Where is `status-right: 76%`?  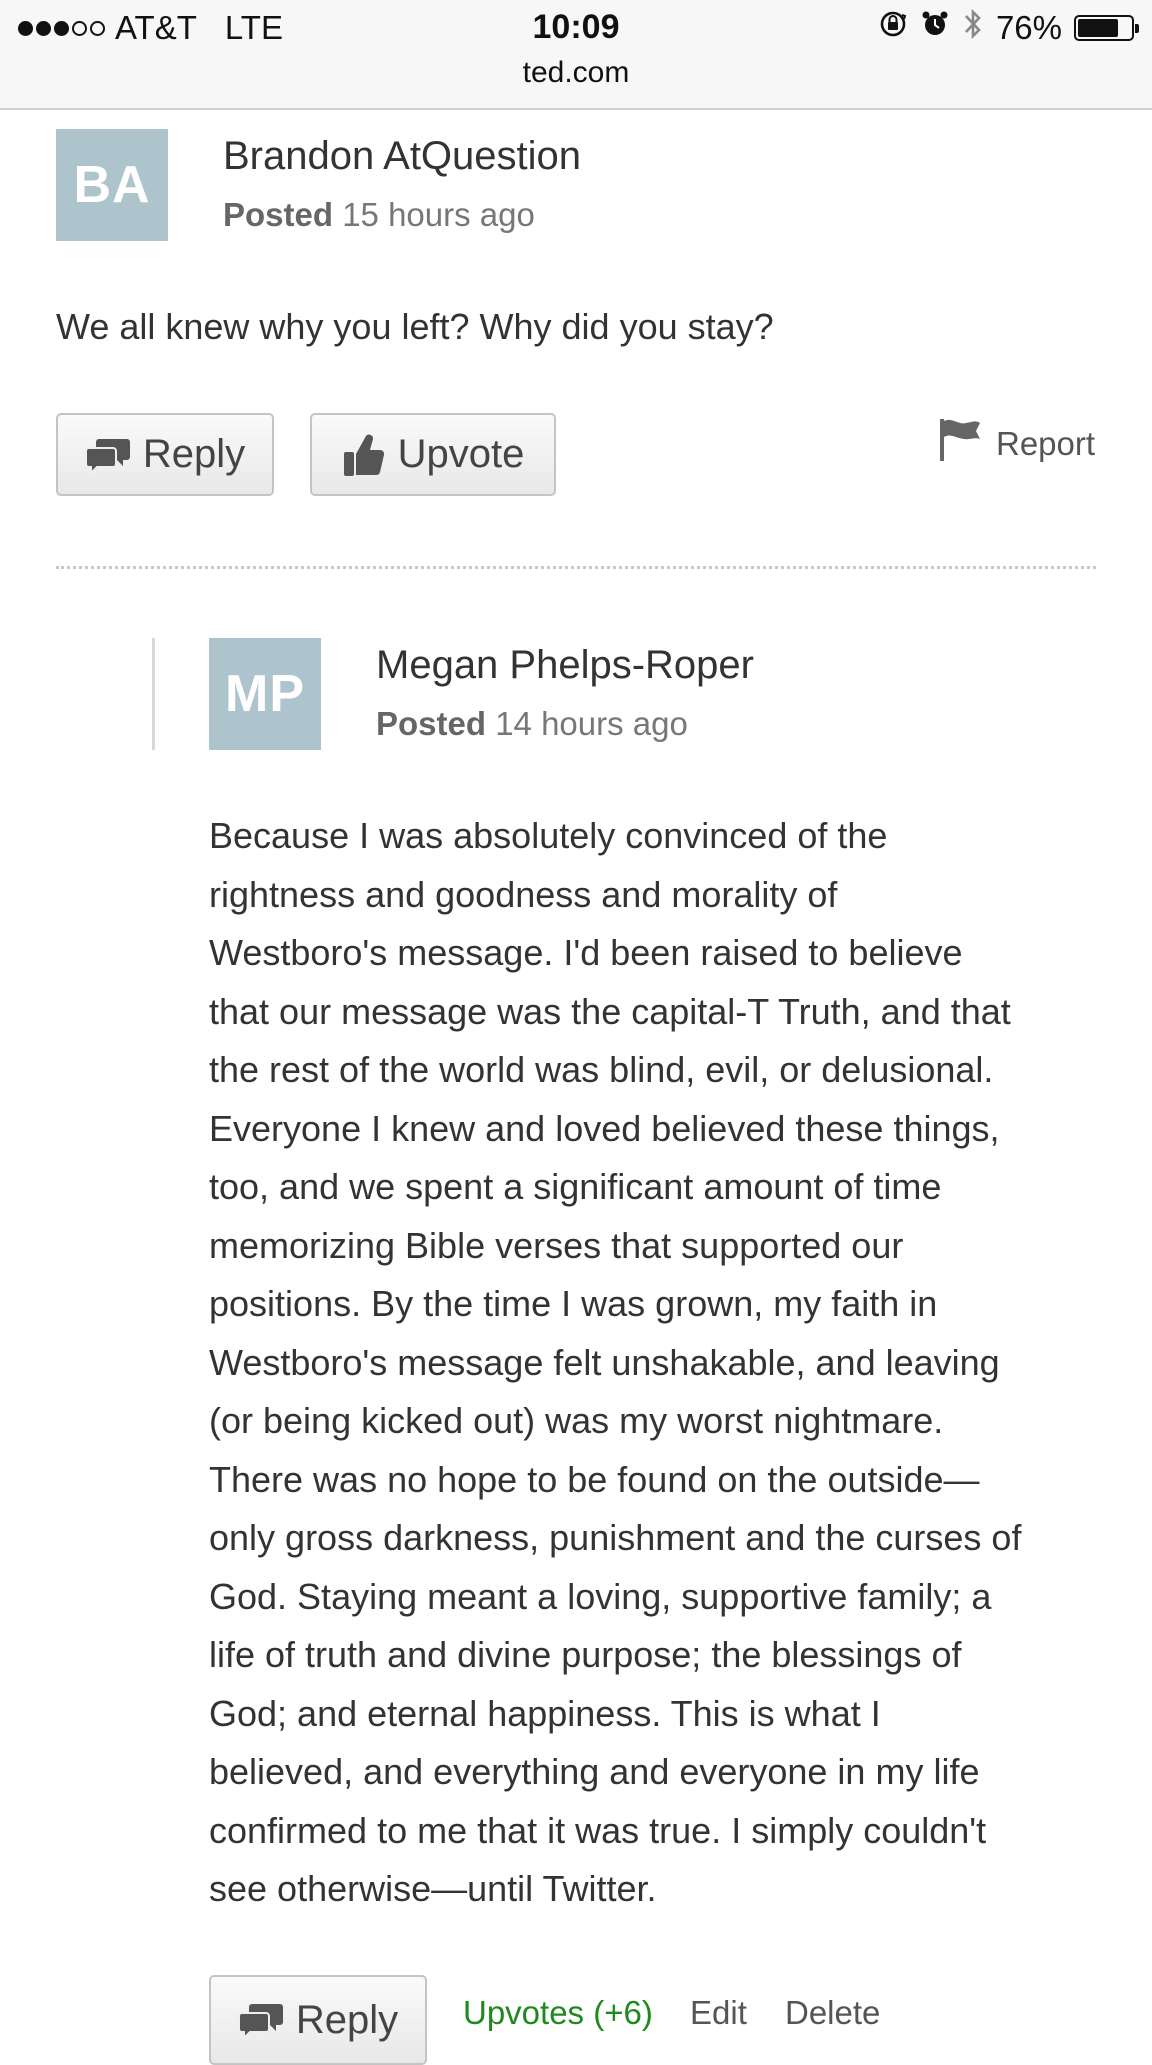 status-right: 76% is located at coordinates (1008, 28).